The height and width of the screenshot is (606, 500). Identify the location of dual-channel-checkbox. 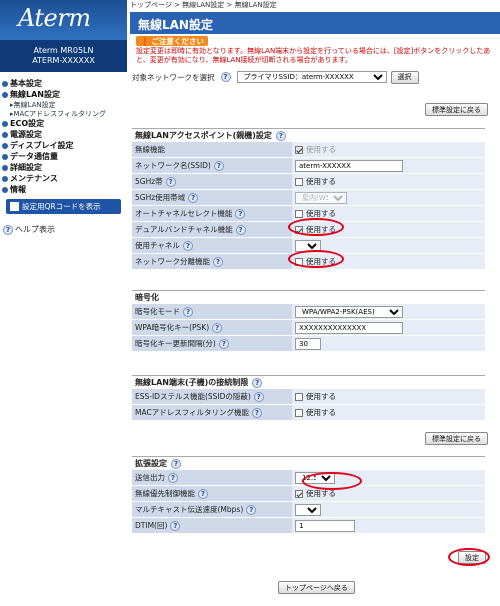
(299, 229).